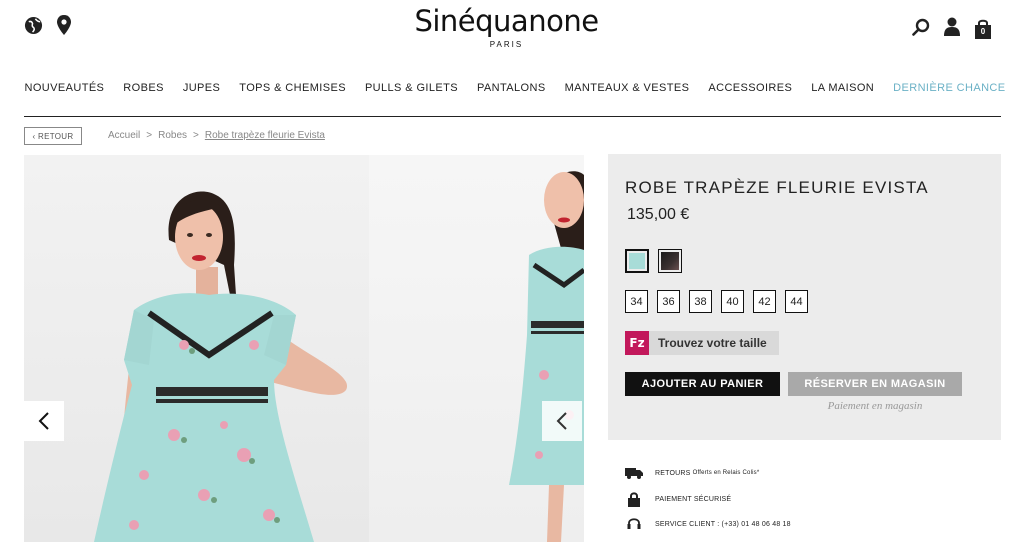 The width and height of the screenshot is (1030, 542). What do you see at coordinates (627, 88) in the screenshot?
I see `nav-item-manteaux-vestes: MANTEAUX & VESTES` at bounding box center [627, 88].